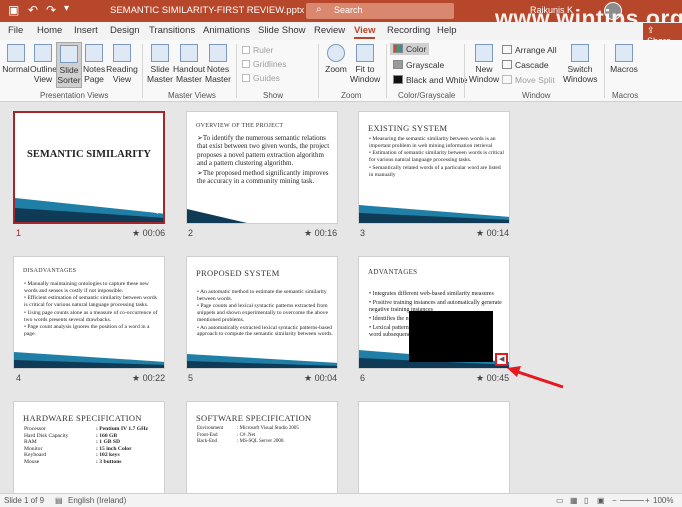 Image resolution: width=682 pixels, height=507 pixels. What do you see at coordinates (218, 53) in the screenshot?
I see `notes-master-icon` at bounding box center [218, 53].